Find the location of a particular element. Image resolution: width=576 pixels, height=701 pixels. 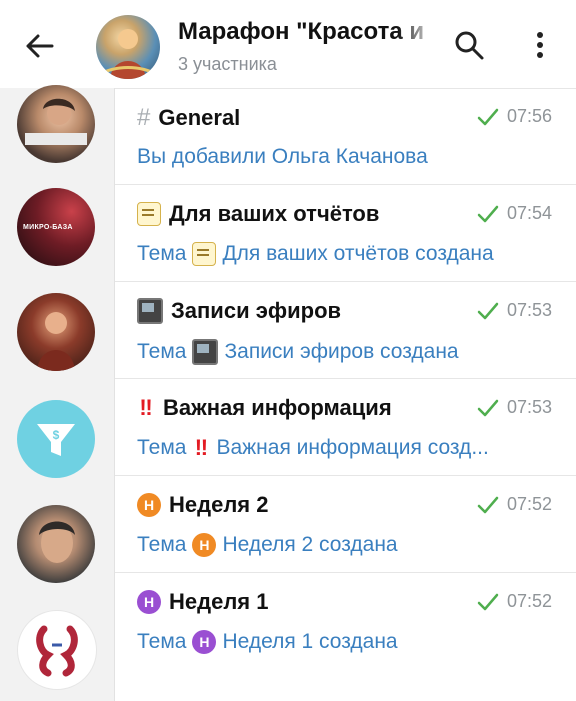

arrow-left-icon is located at coordinates (40, 46).